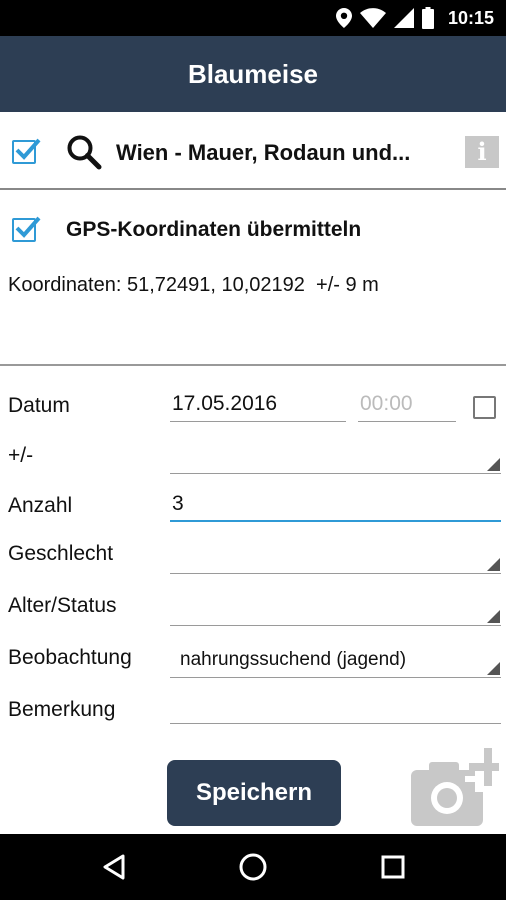 This screenshot has width=506, height=900. What do you see at coordinates (335, 709) in the screenshot?
I see `remark-field` at bounding box center [335, 709].